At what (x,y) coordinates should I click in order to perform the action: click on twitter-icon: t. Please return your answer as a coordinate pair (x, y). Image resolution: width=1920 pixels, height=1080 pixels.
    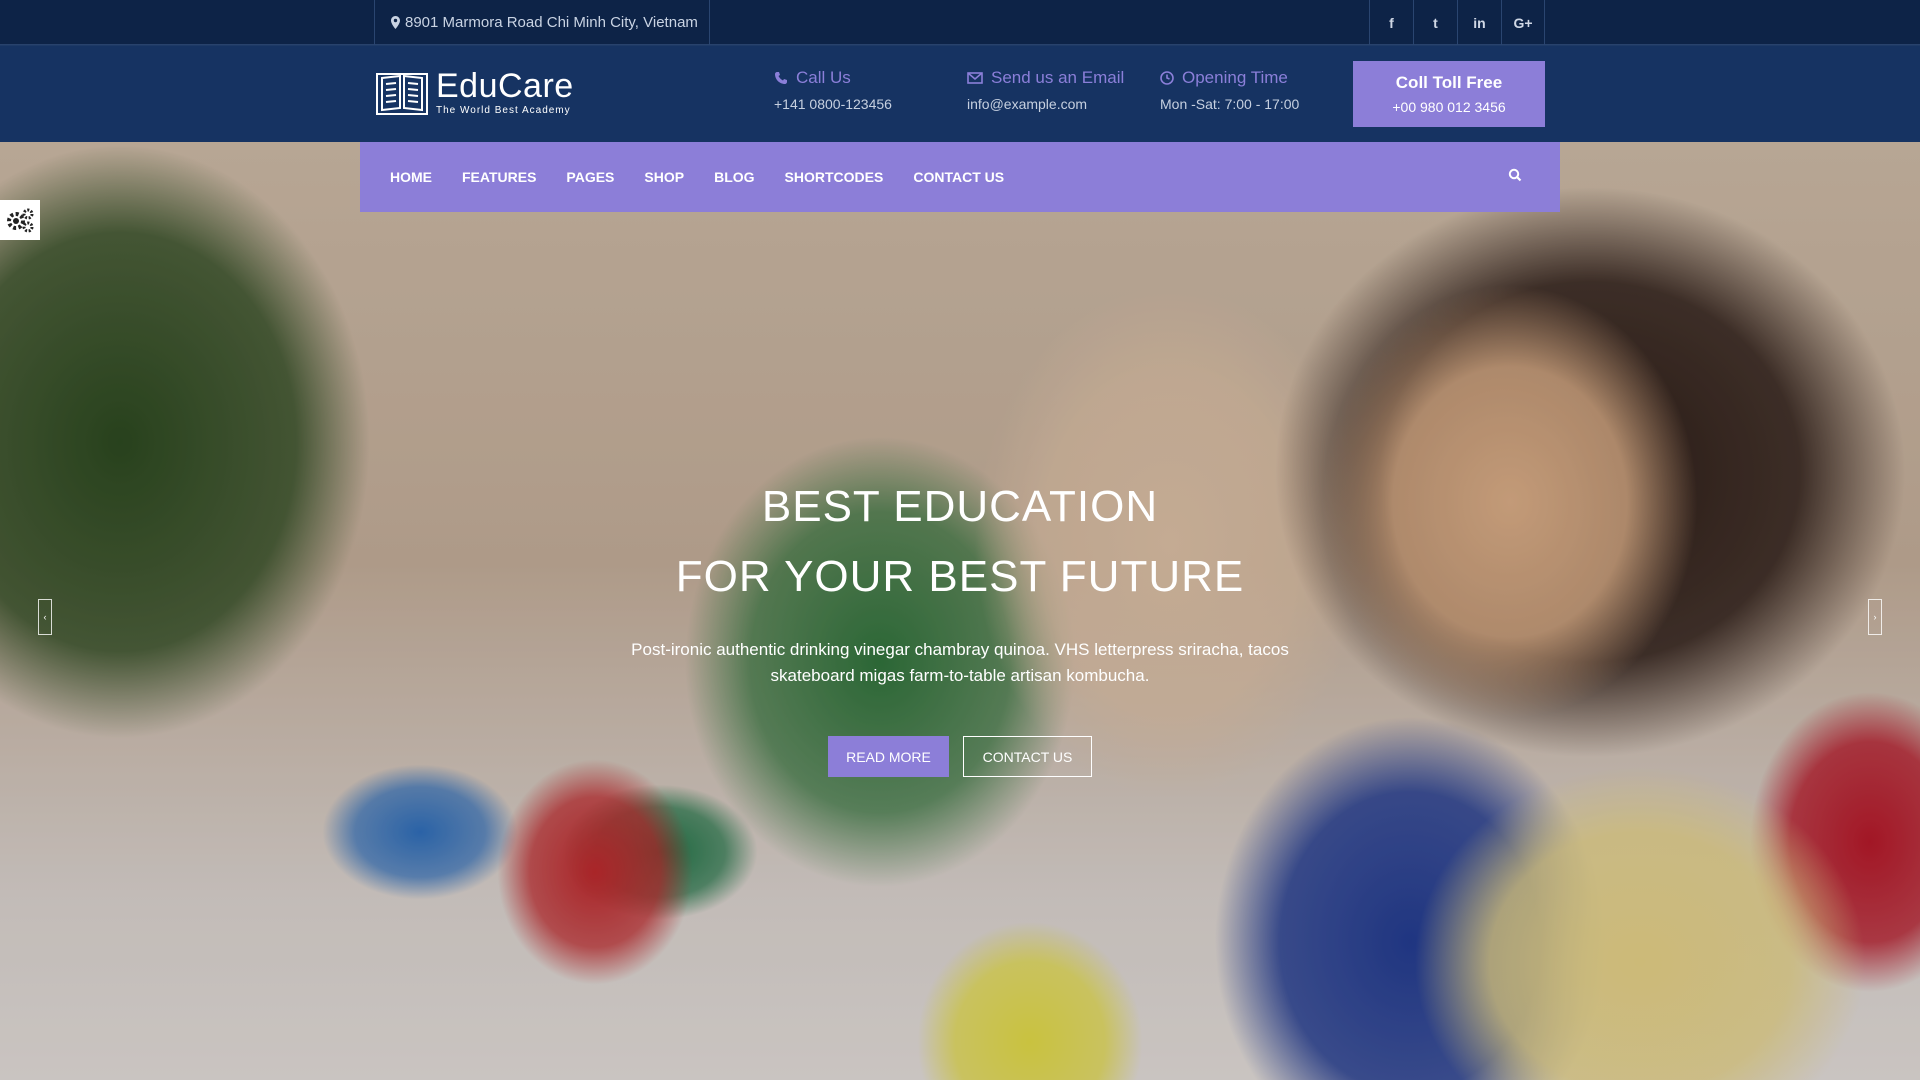
    Looking at the image, I should click on (1435, 22).